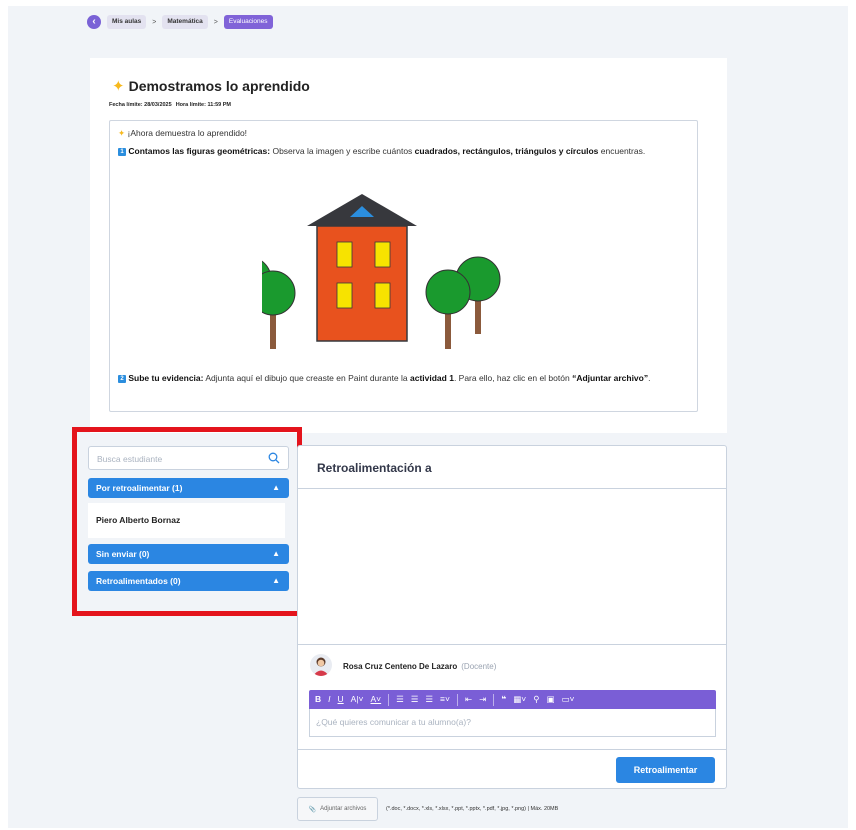  I want to click on accordion-label: Por retroalimentar (1), so click(139, 488).